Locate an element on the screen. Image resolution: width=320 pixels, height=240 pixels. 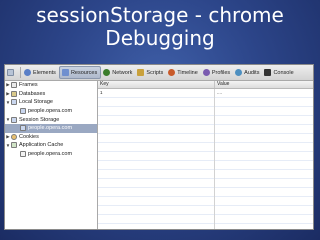
application-cache-icon is located at coordinates (14, 145).